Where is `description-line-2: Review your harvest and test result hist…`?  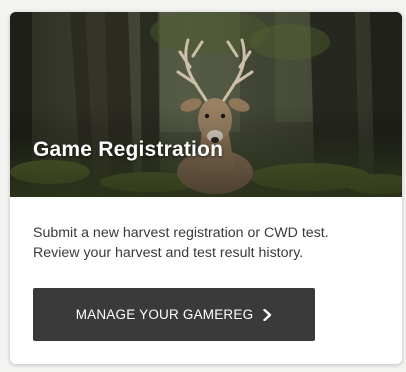
description-line-2: Review your harvest and test result hist… is located at coordinates (168, 253).